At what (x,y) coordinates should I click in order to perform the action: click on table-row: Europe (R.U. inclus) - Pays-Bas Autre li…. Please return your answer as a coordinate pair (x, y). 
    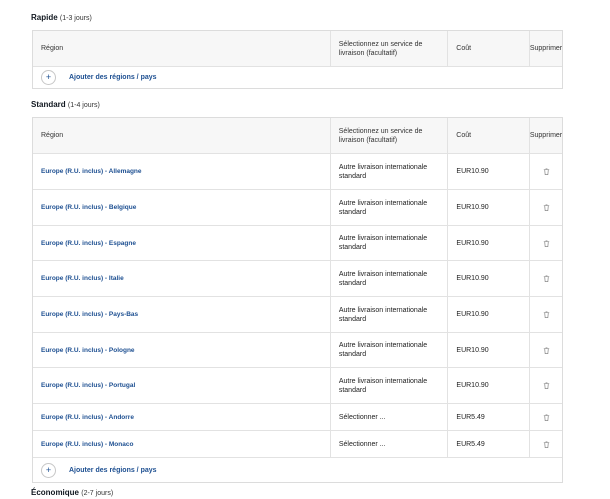
    Looking at the image, I should click on (297, 314).